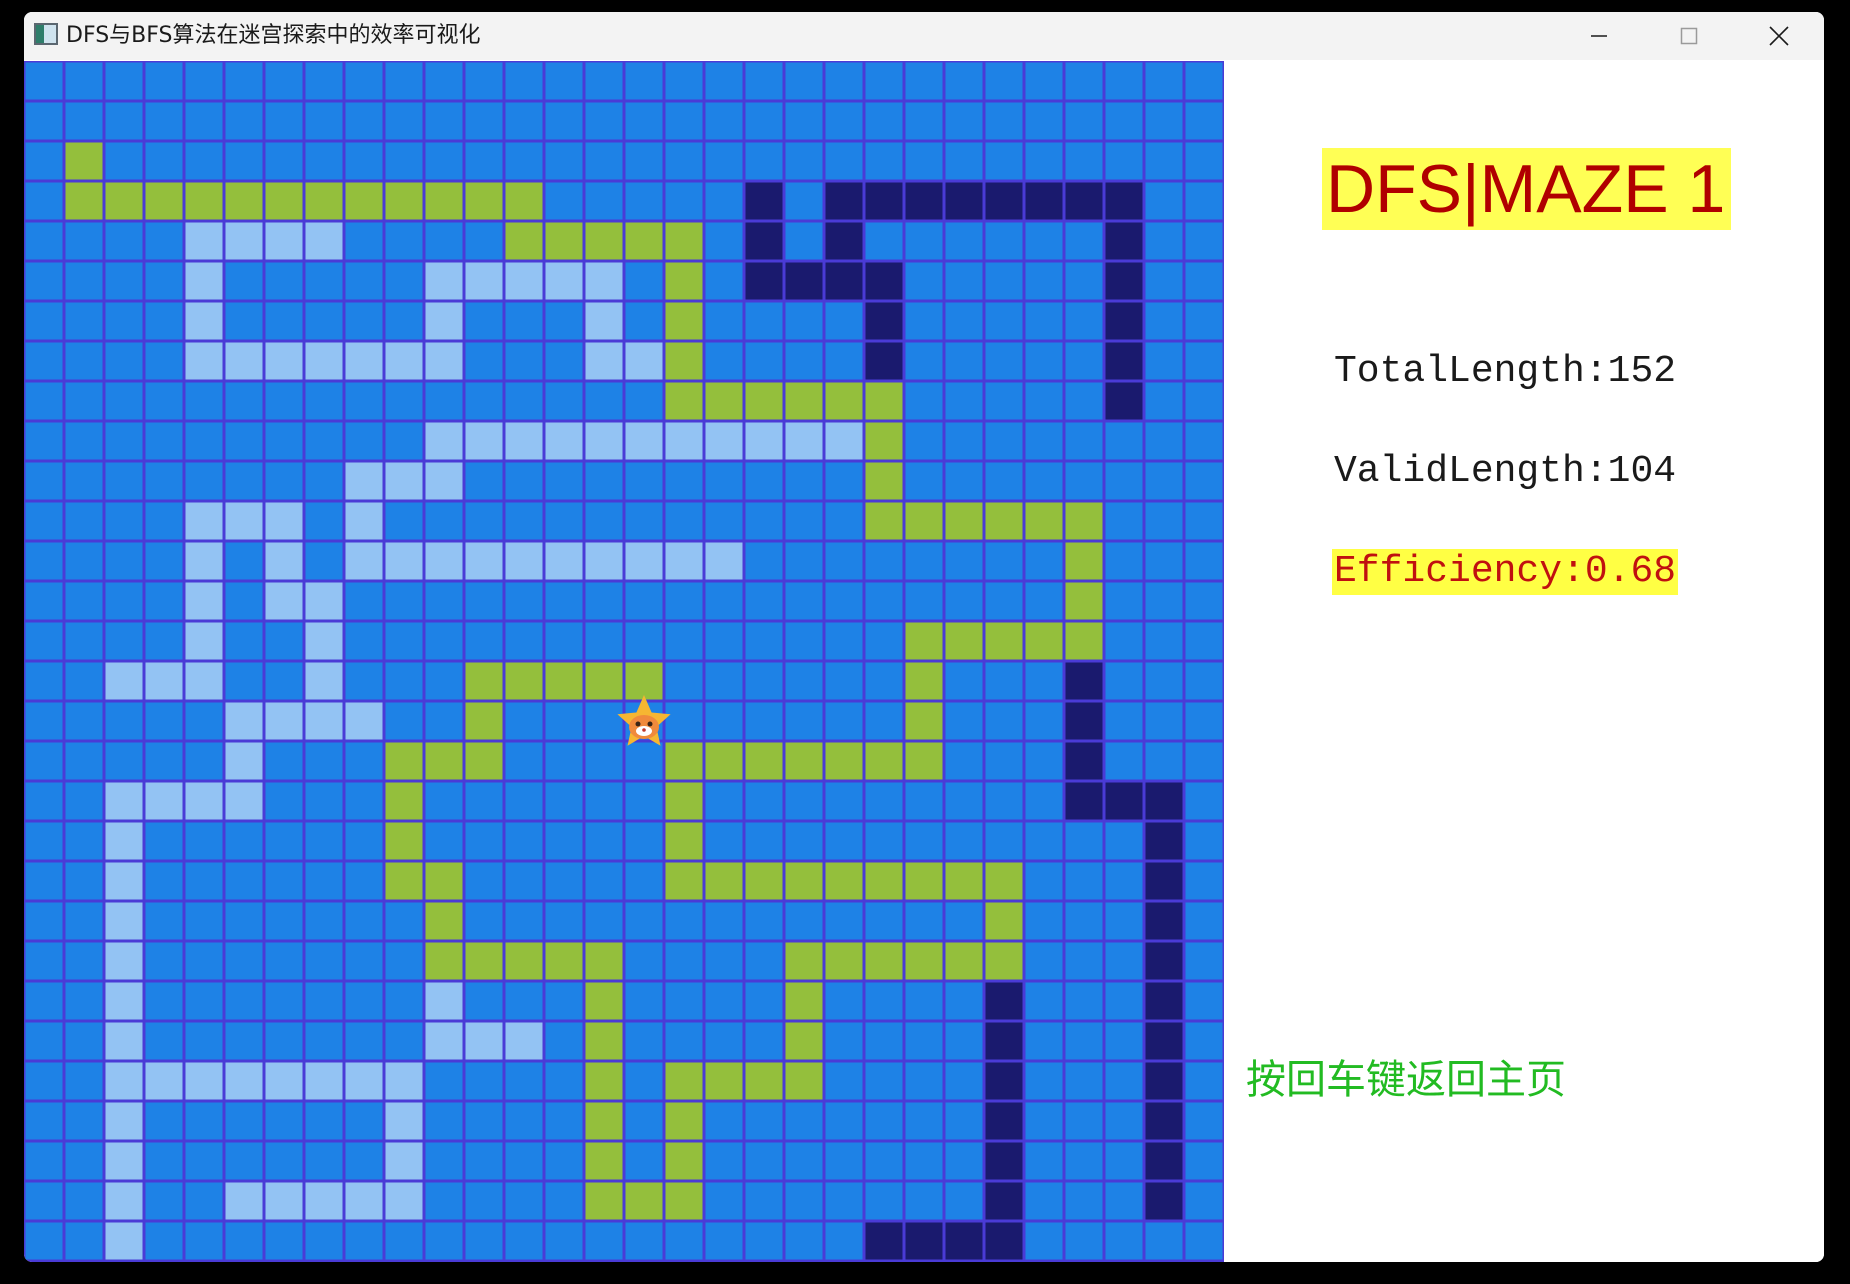 This screenshot has height=1284, width=1850. Describe the element at coordinates (1689, 36) in the screenshot. I see `maximize-button` at that location.